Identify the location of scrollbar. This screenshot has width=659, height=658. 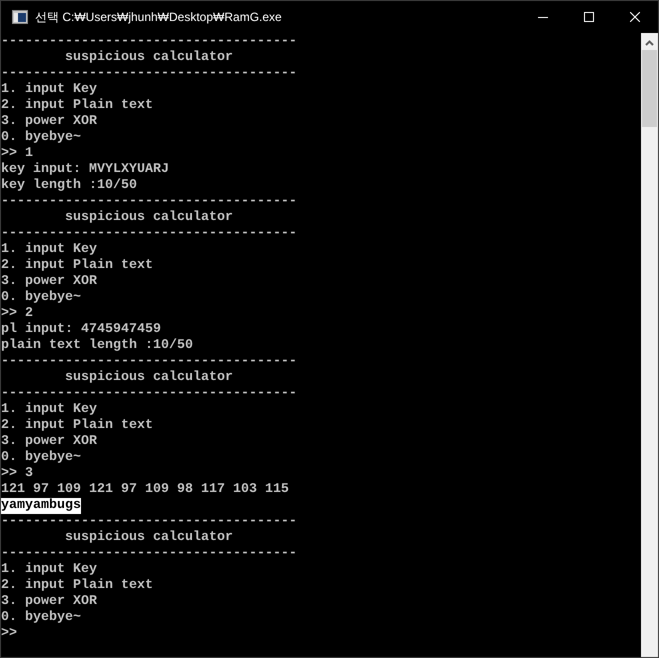
(649, 345).